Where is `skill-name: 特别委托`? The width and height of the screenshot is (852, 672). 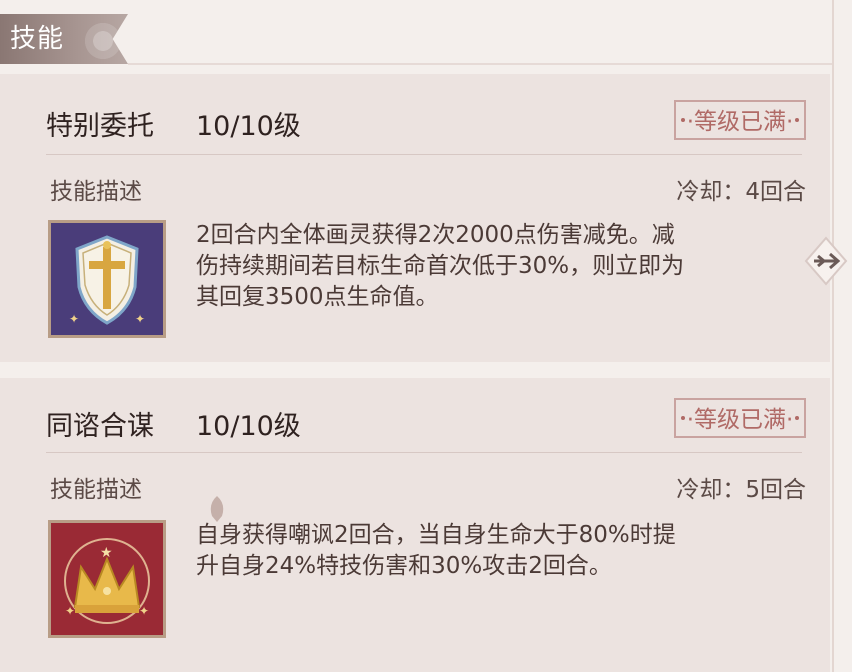
skill-name: 特别委托 is located at coordinates (100, 126).